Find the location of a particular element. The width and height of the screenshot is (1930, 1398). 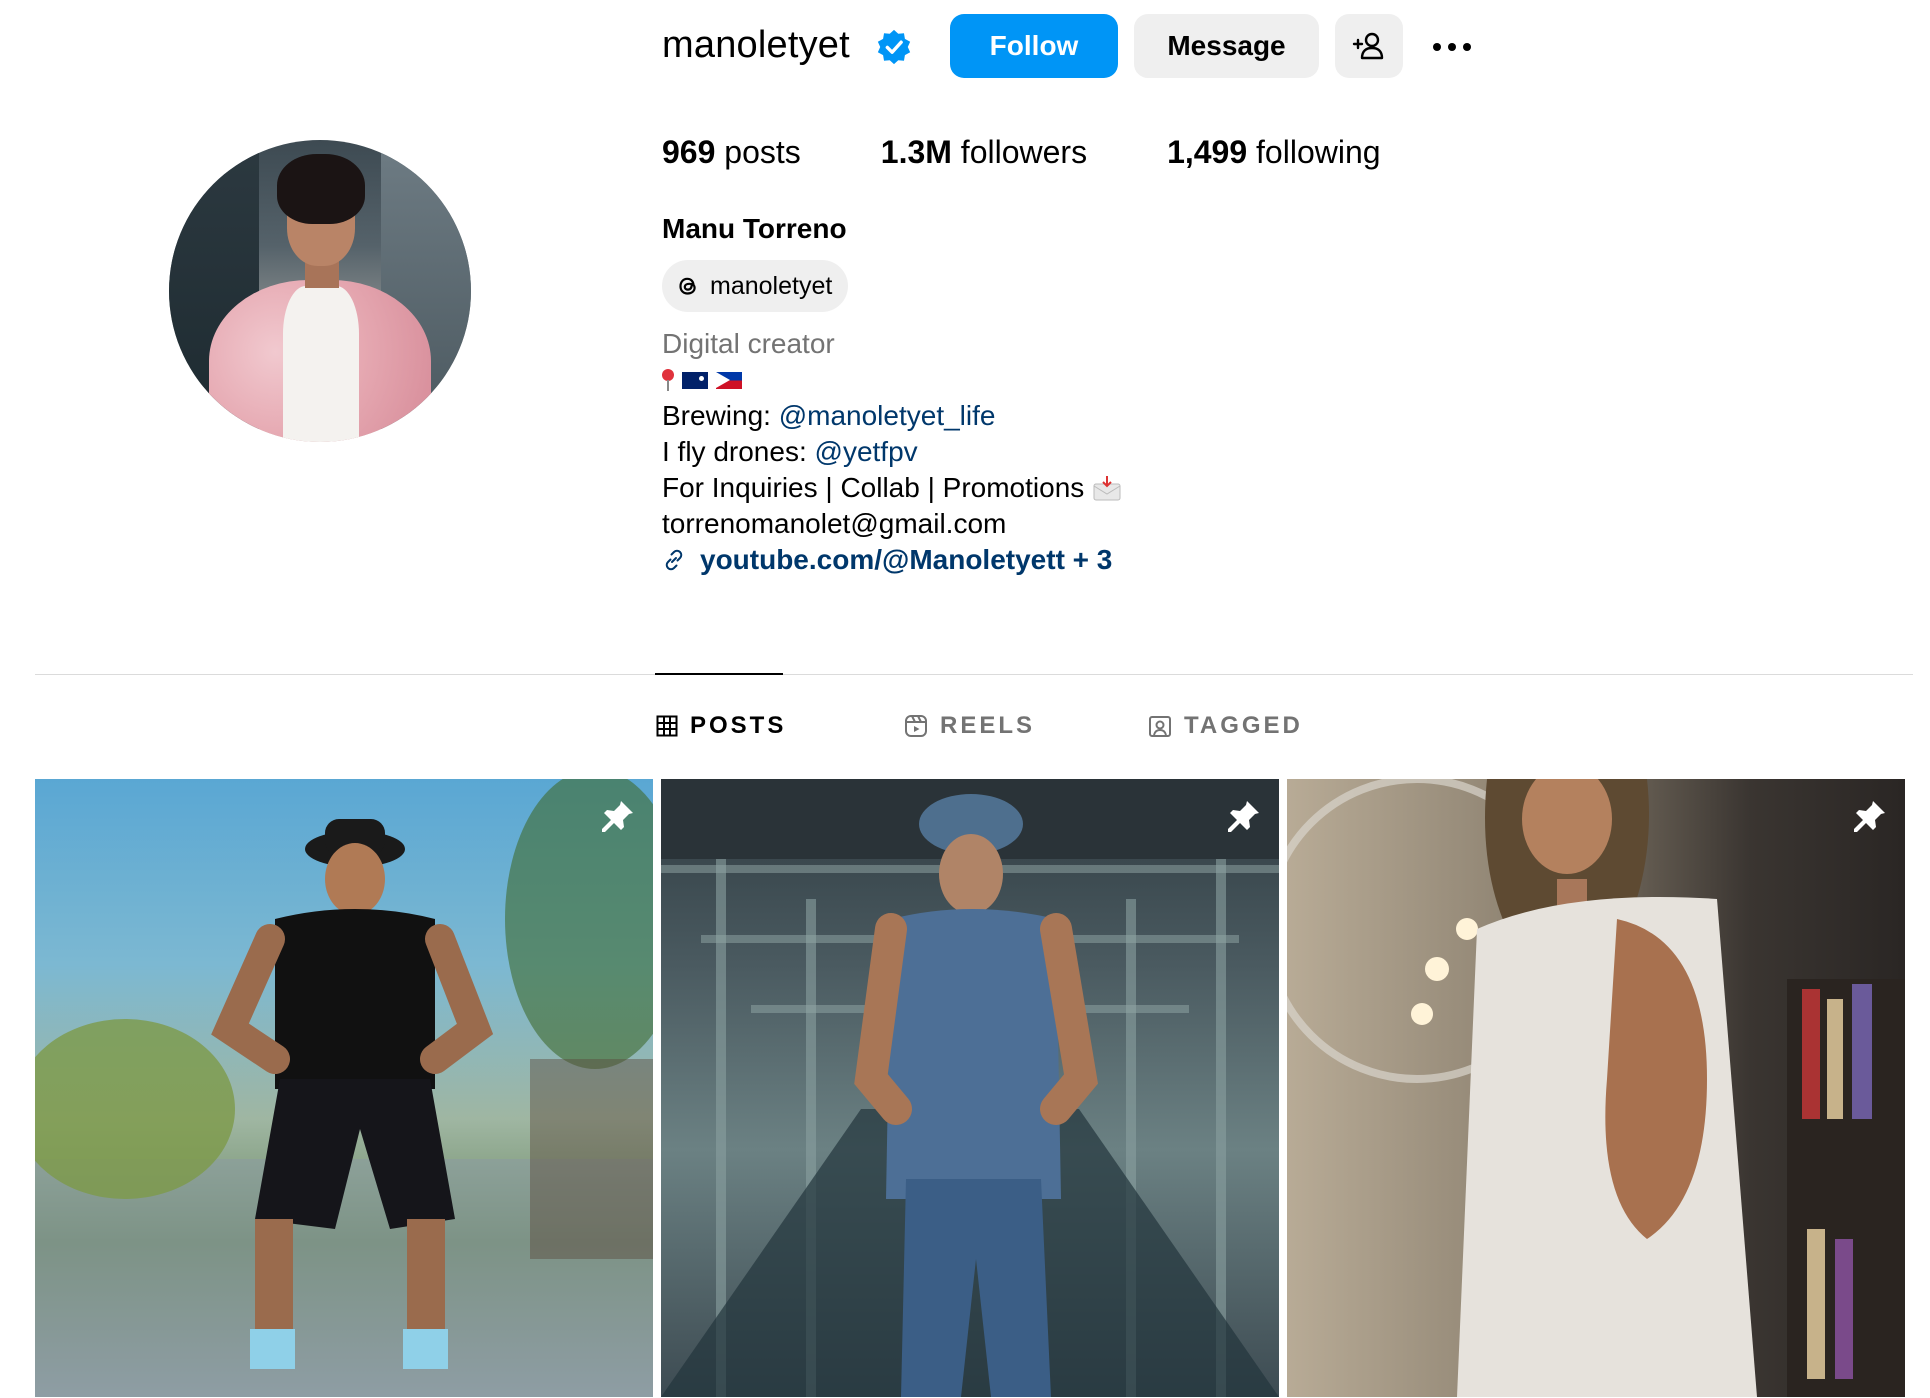

followers-count-value: 1.3M is located at coordinates (916, 152).